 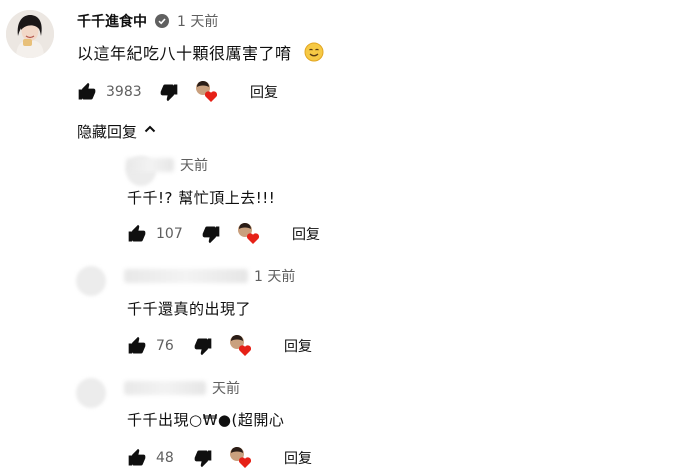 What do you see at coordinates (219, 458) in the screenshot?
I see `reply-actions: 48 回复` at bounding box center [219, 458].